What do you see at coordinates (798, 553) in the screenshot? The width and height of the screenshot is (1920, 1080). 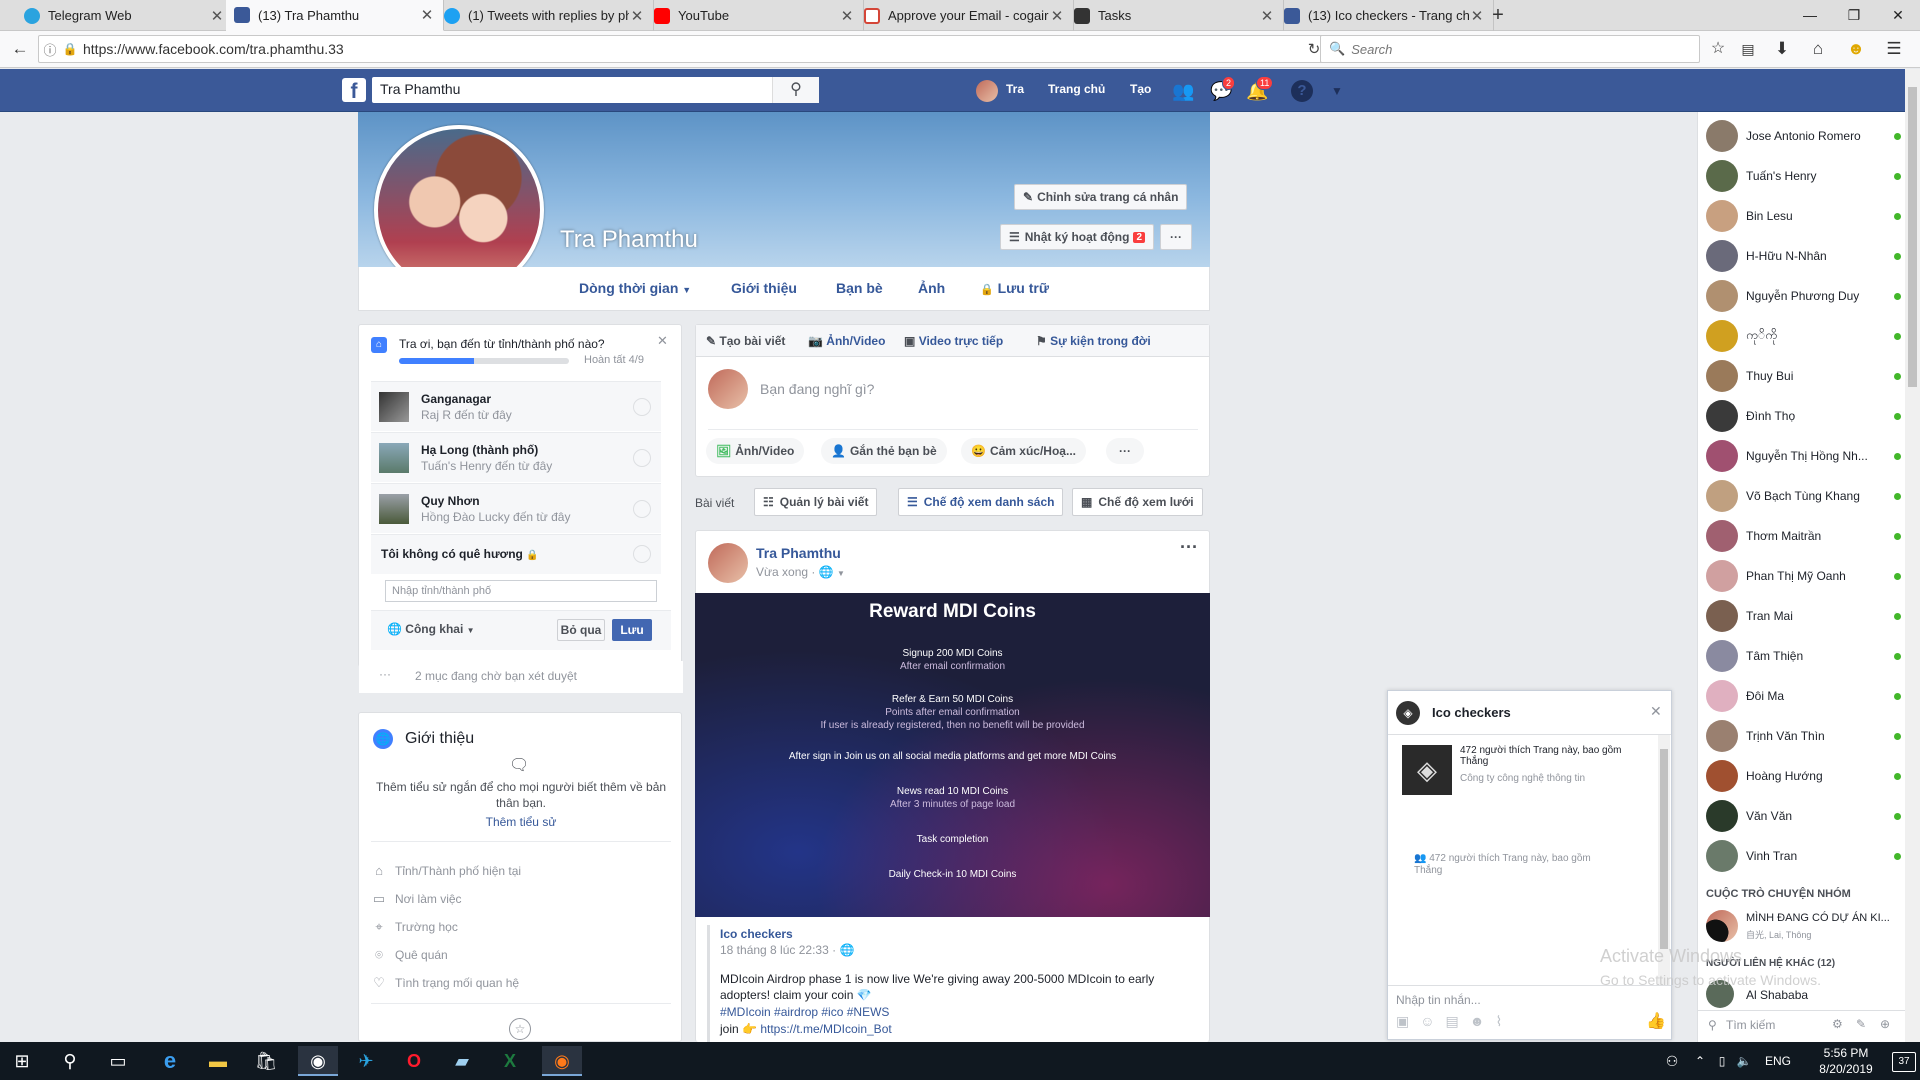 I see `post-author: Tra Phamthu` at bounding box center [798, 553].